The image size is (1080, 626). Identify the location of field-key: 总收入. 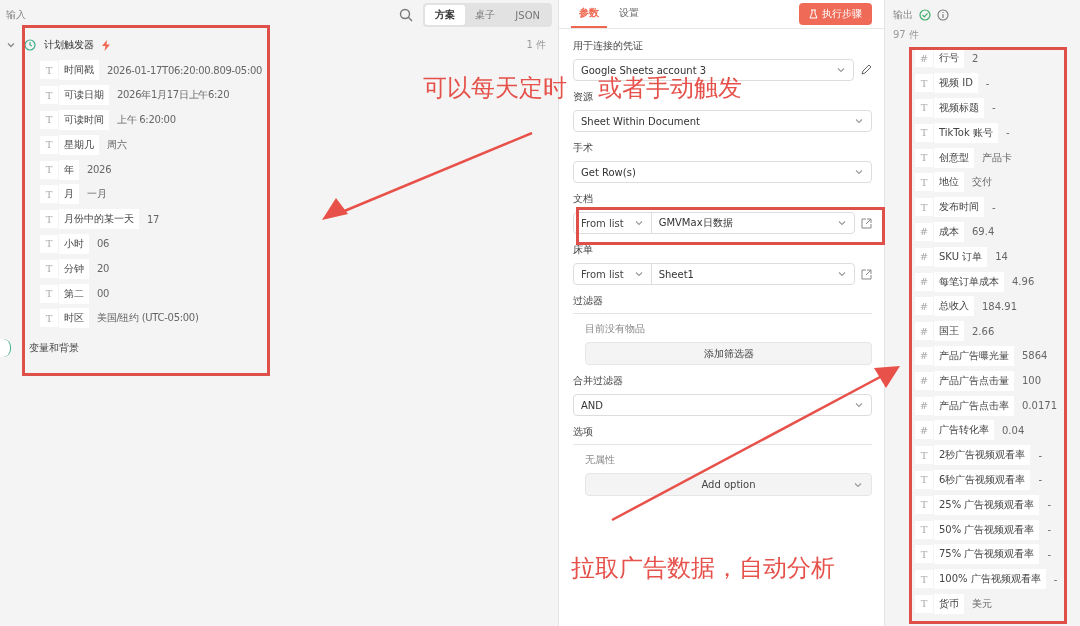
(954, 306).